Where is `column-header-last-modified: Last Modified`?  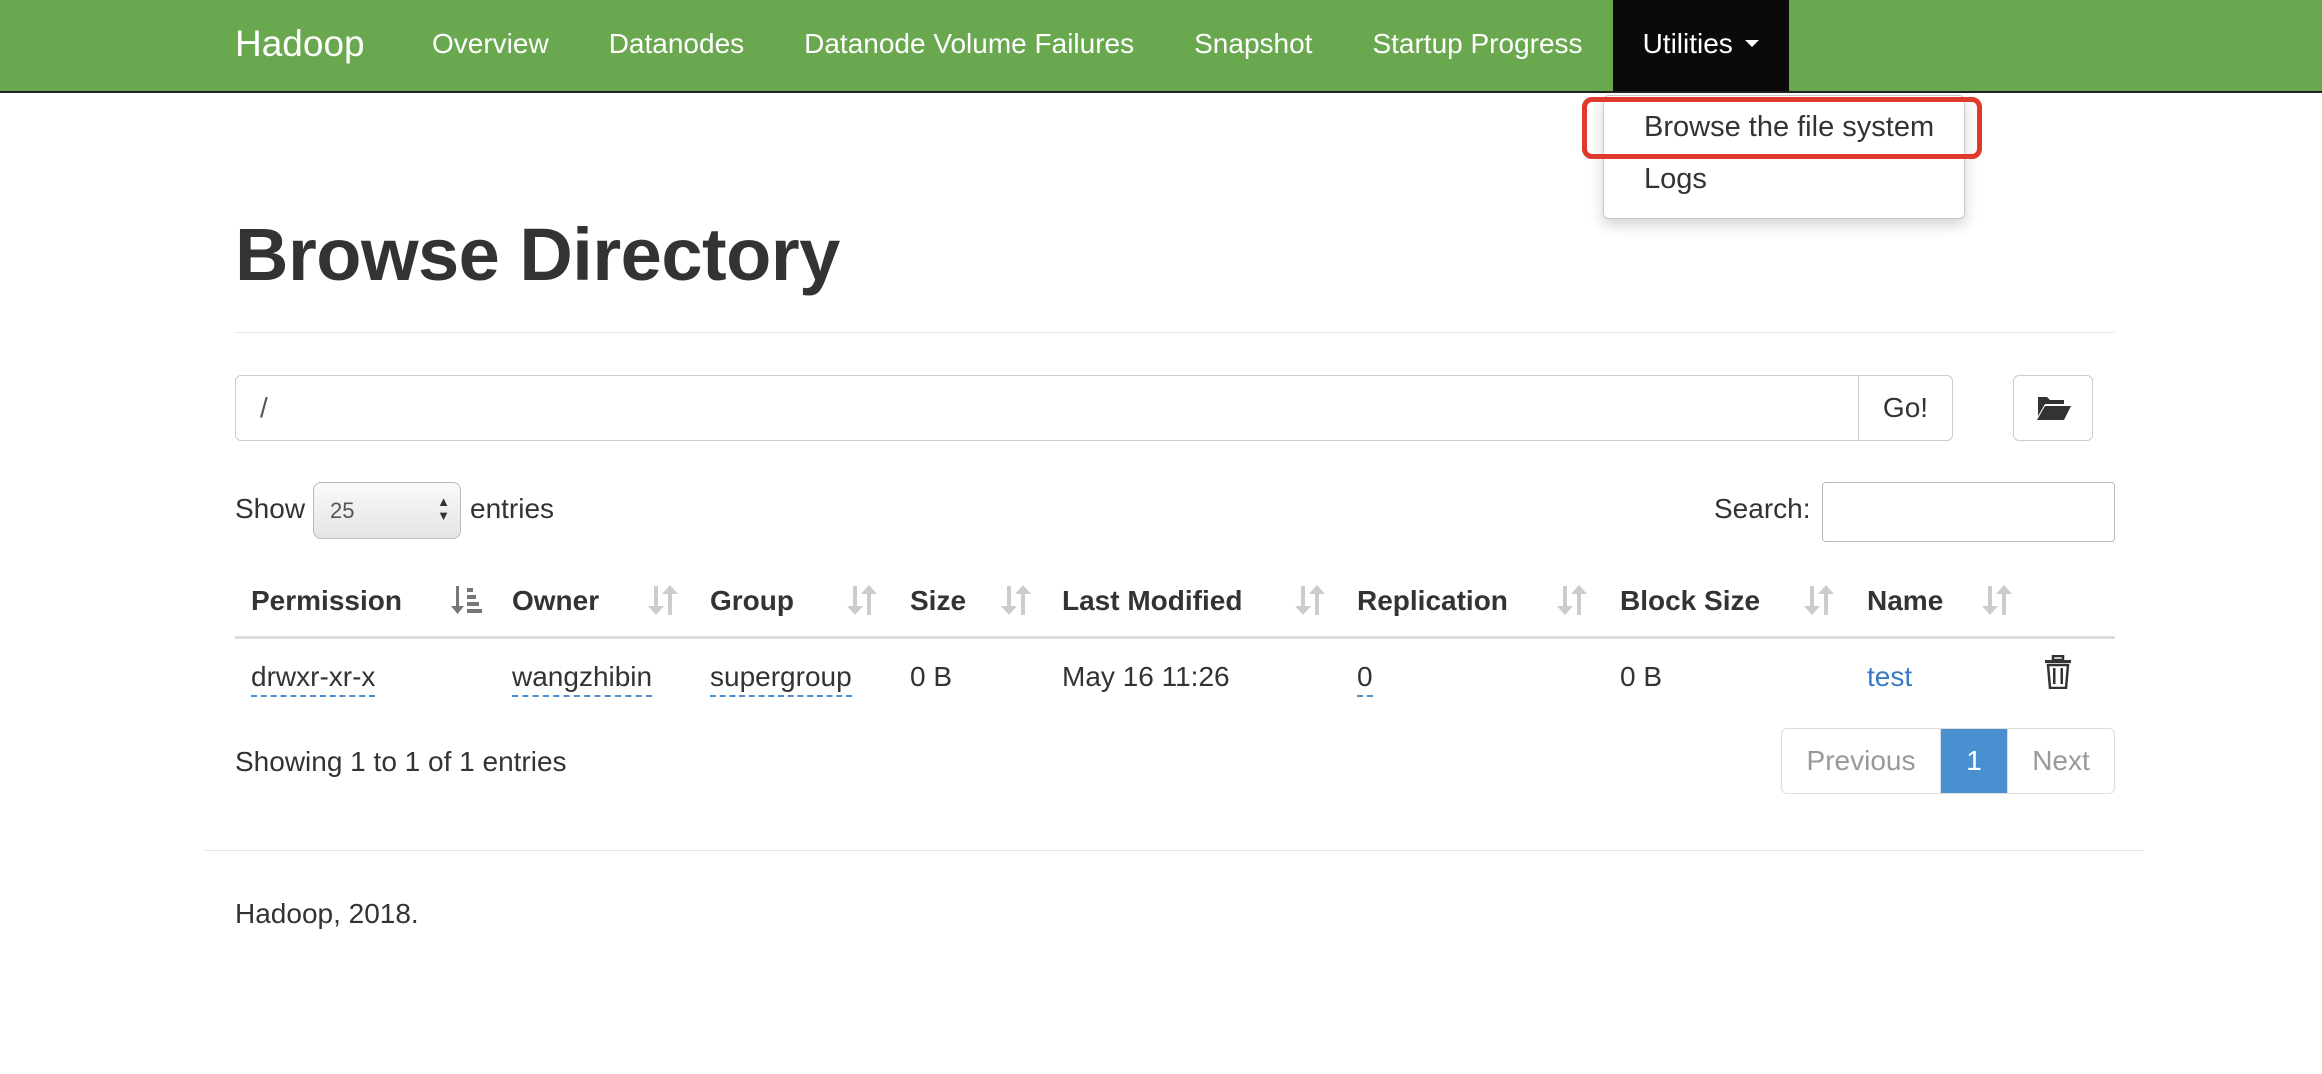
column-header-last-modified: Last Modified is located at coordinates (1152, 601).